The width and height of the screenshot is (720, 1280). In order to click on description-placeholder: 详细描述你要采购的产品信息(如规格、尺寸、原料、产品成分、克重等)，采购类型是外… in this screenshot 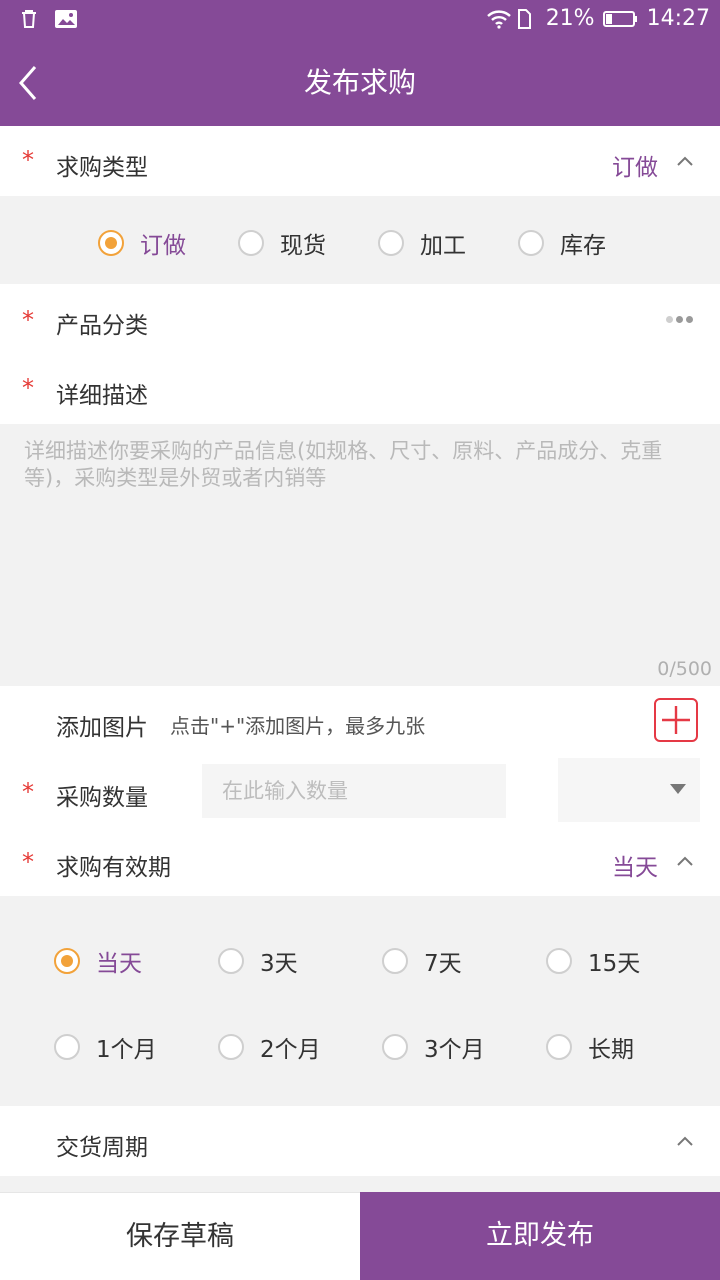, I will do `click(343, 464)`.